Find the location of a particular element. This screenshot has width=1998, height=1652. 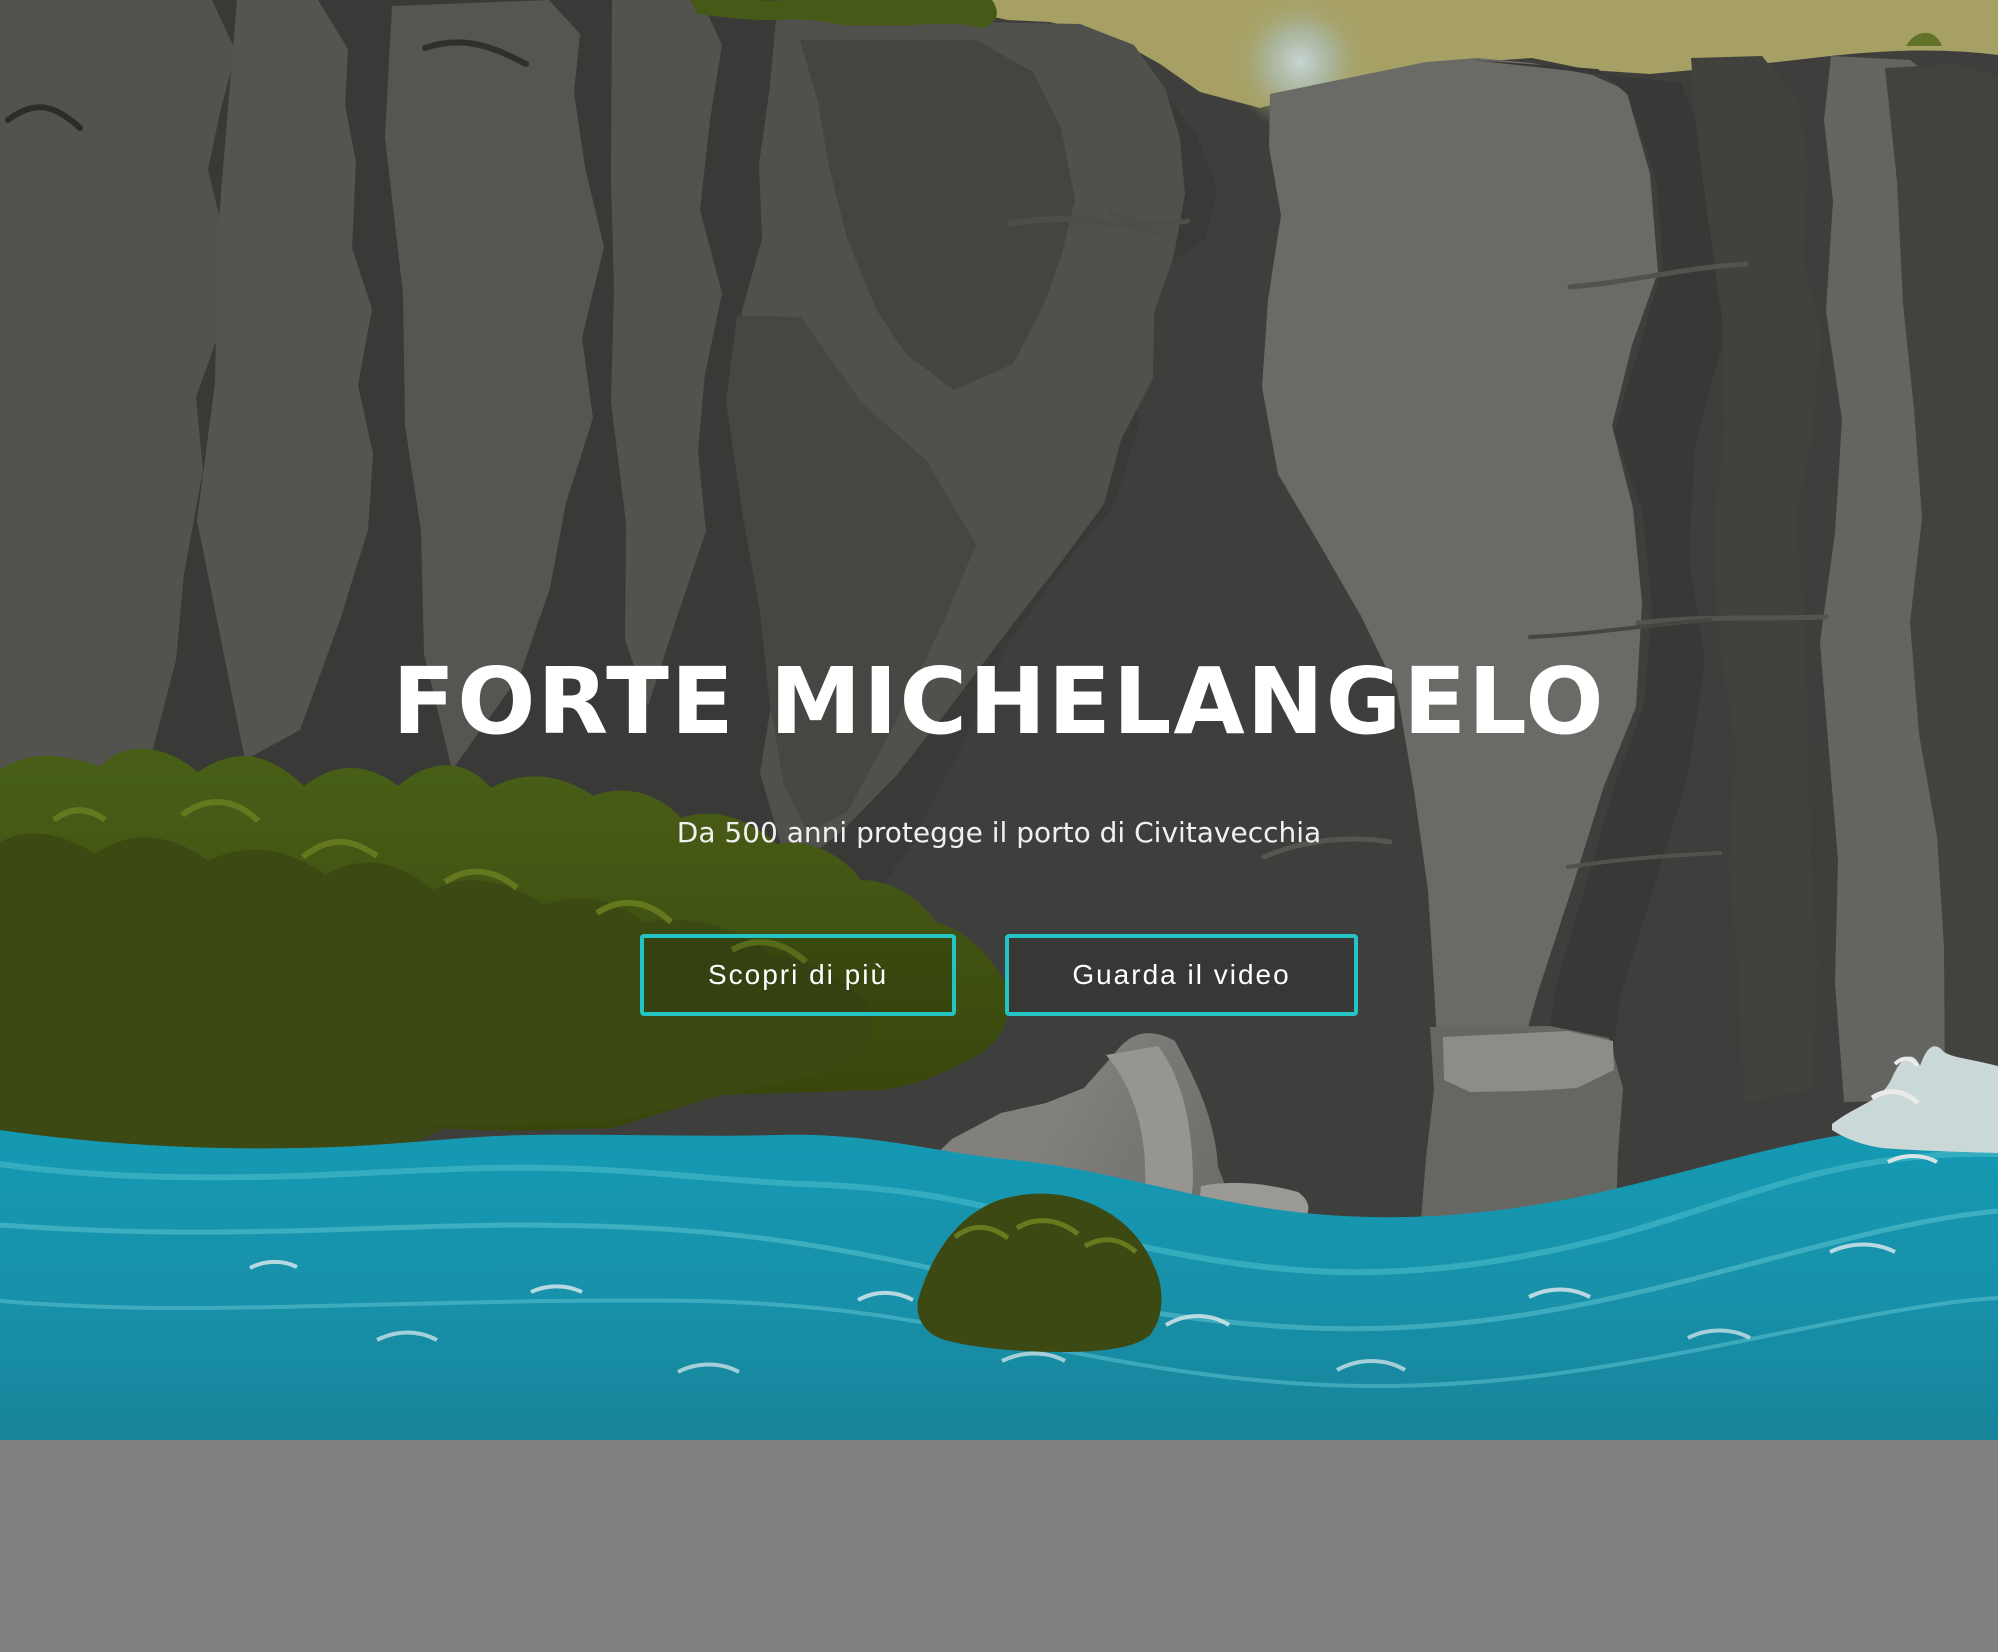

watch-video-button: Guarda il video is located at coordinates (1181, 975).